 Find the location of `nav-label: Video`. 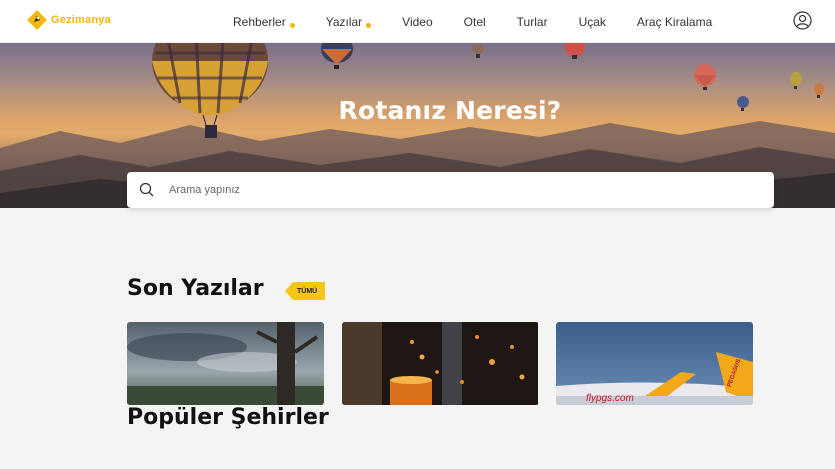

nav-label: Video is located at coordinates (417, 21).